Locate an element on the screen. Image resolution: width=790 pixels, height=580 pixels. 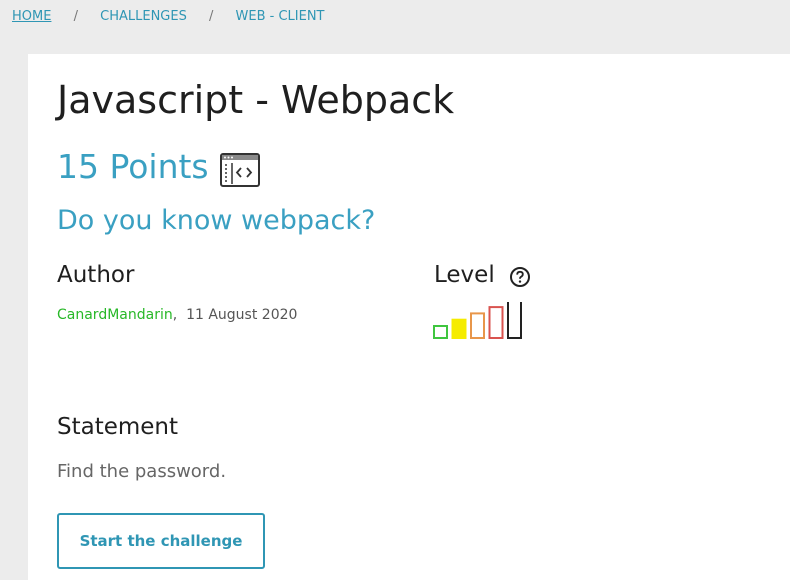
author-link: CanardMandarin is located at coordinates (115, 315).